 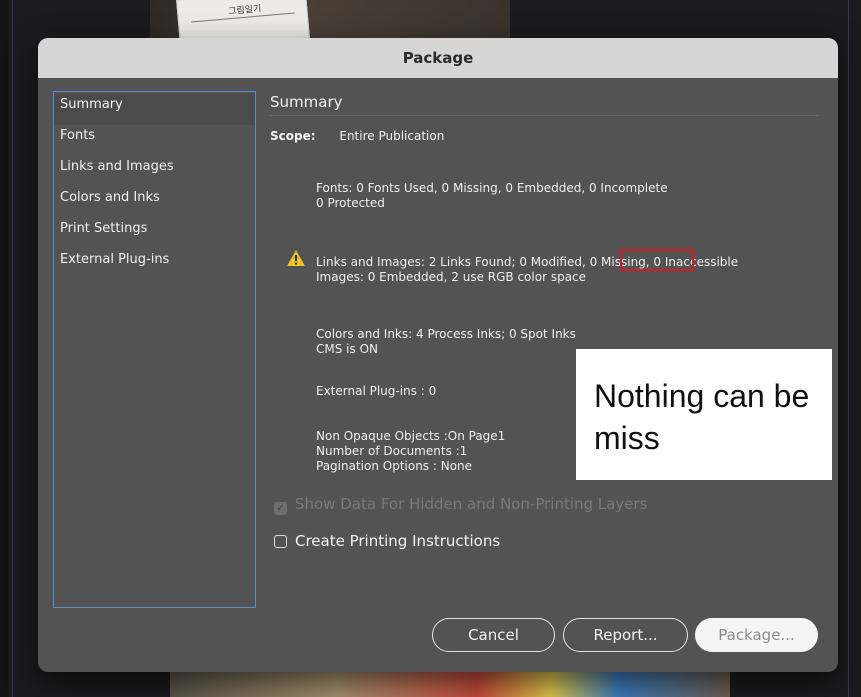 I want to click on sidebar-item-fonts: Fonts, so click(x=154, y=140).